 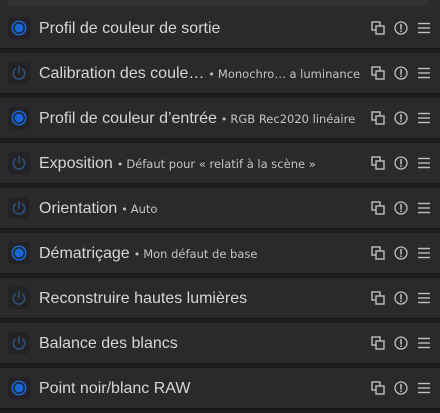 I want to click on module-row: Profil de couleur de sortie, so click(x=220, y=28).